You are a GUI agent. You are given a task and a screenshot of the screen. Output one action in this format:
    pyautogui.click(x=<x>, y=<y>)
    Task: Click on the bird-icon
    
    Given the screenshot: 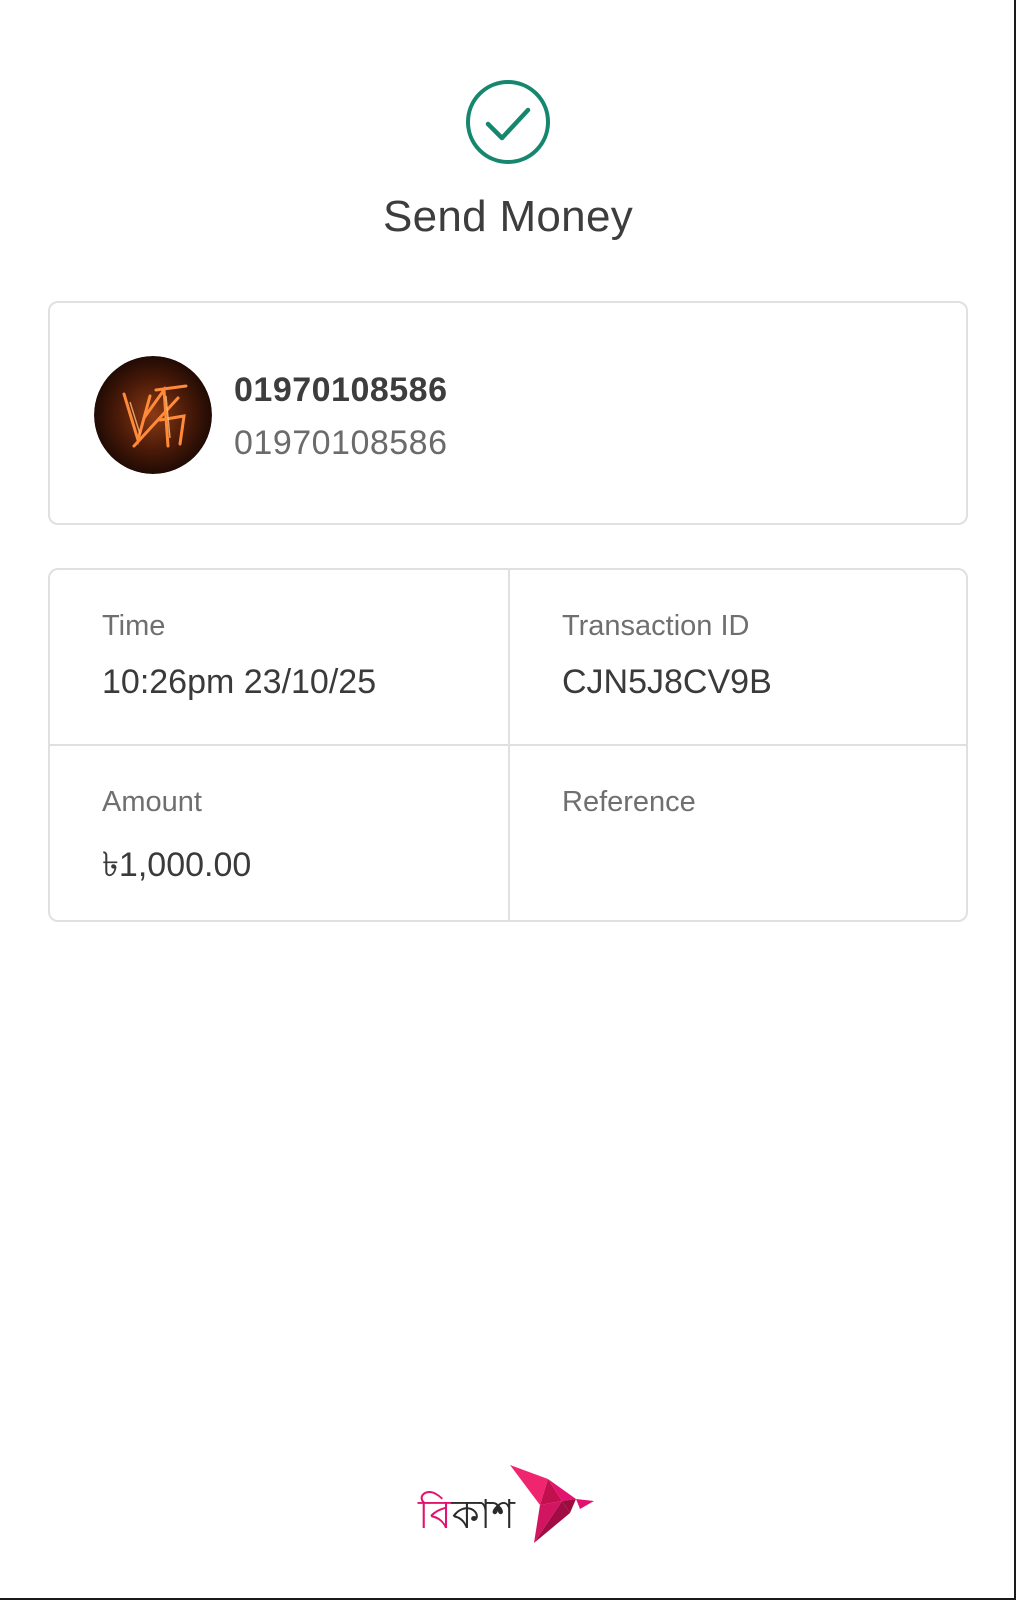 What is the action you would take?
    pyautogui.click(x=554, y=1505)
    